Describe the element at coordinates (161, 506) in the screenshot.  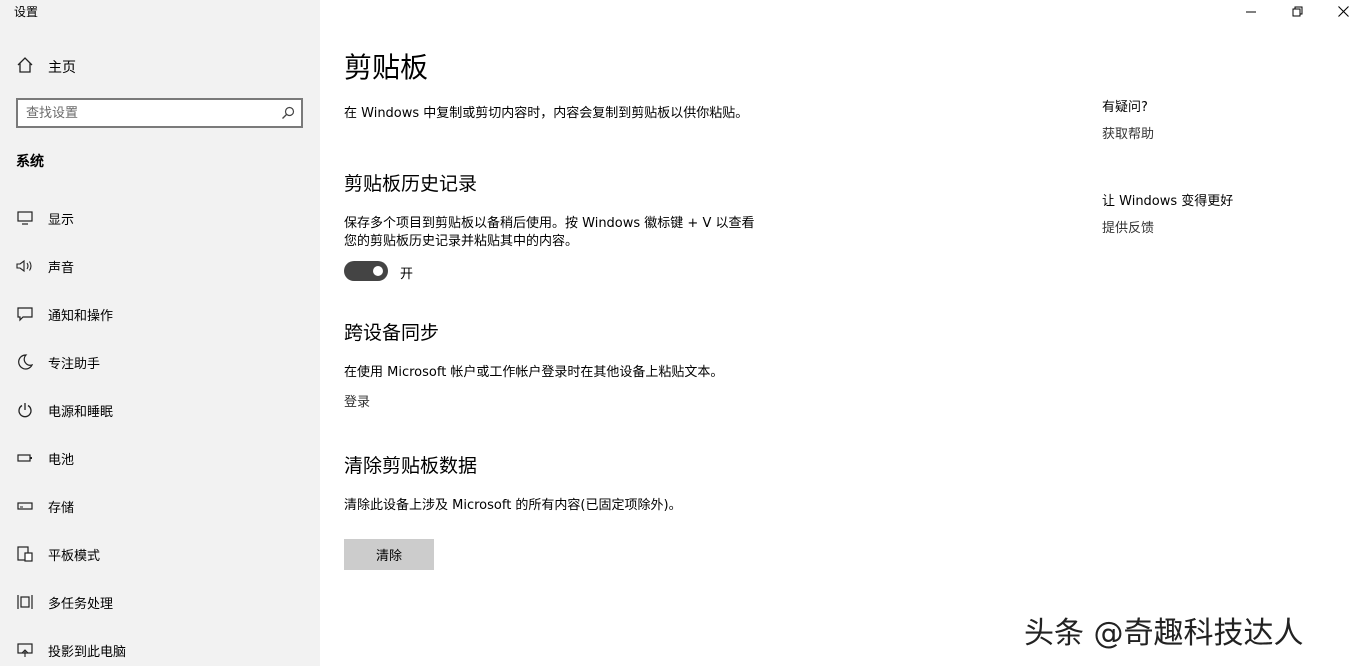
I see `sidebar-item-storage: 存储` at that location.